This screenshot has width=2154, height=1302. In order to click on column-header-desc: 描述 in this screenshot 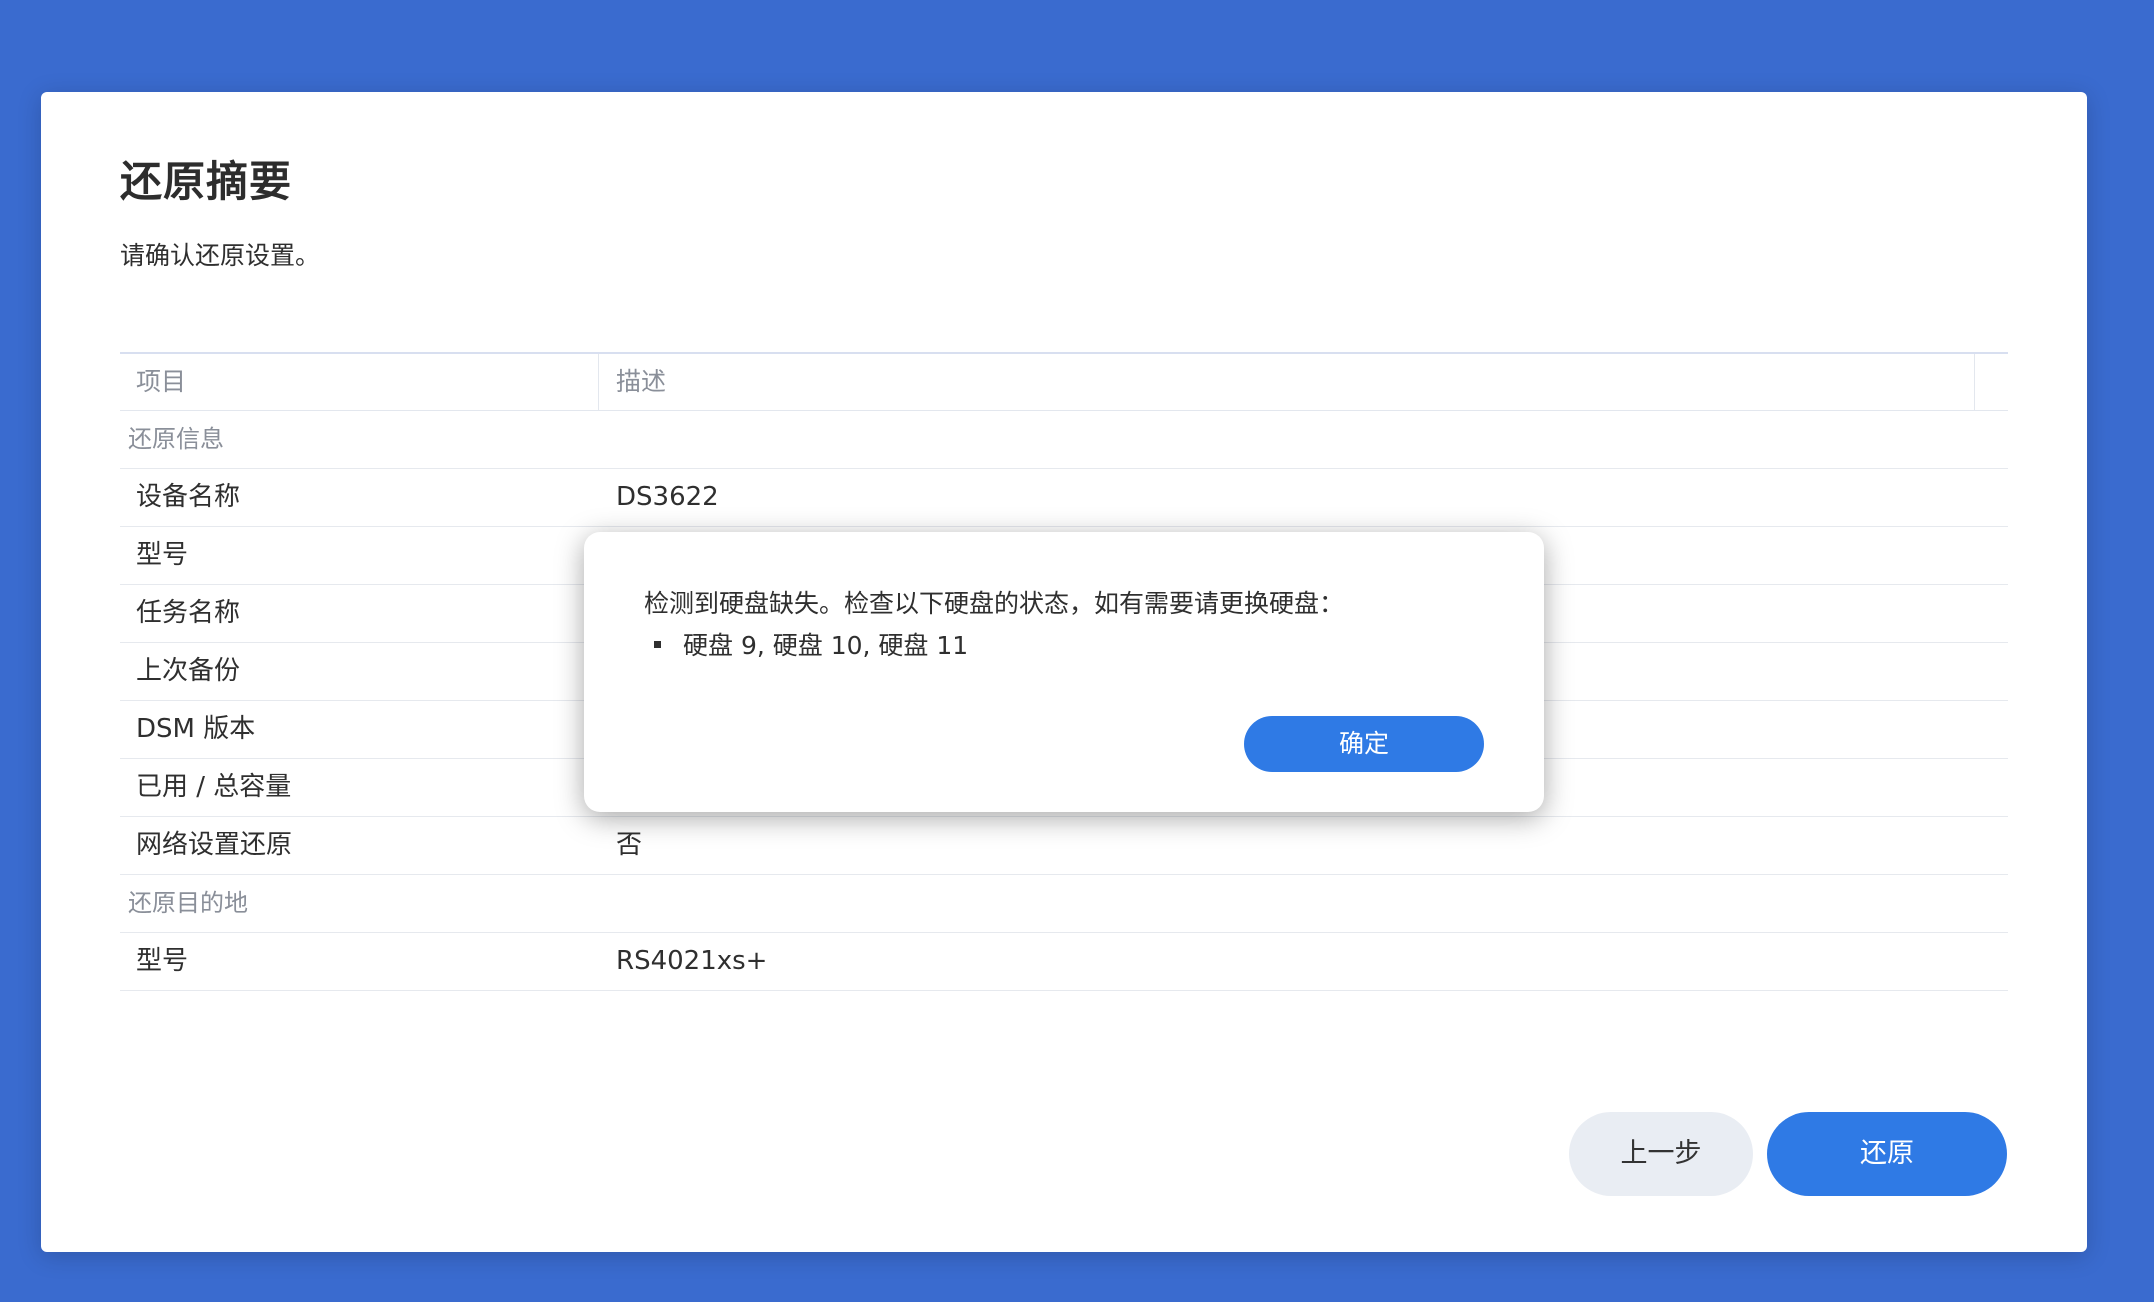, I will do `click(641, 381)`.